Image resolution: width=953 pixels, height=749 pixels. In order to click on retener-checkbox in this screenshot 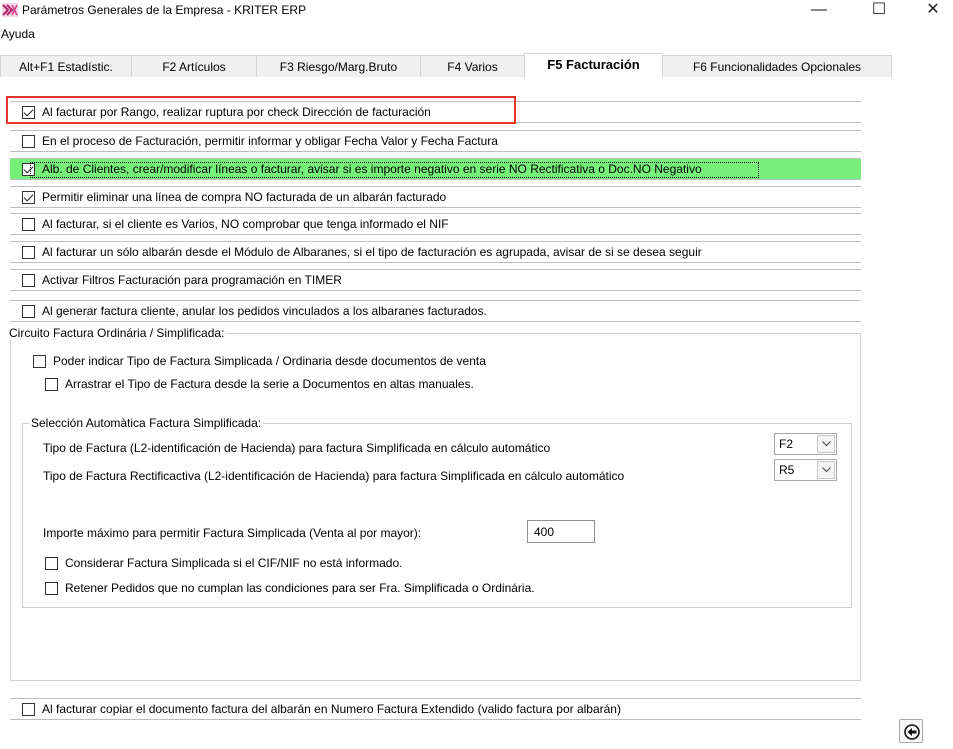, I will do `click(51, 588)`.